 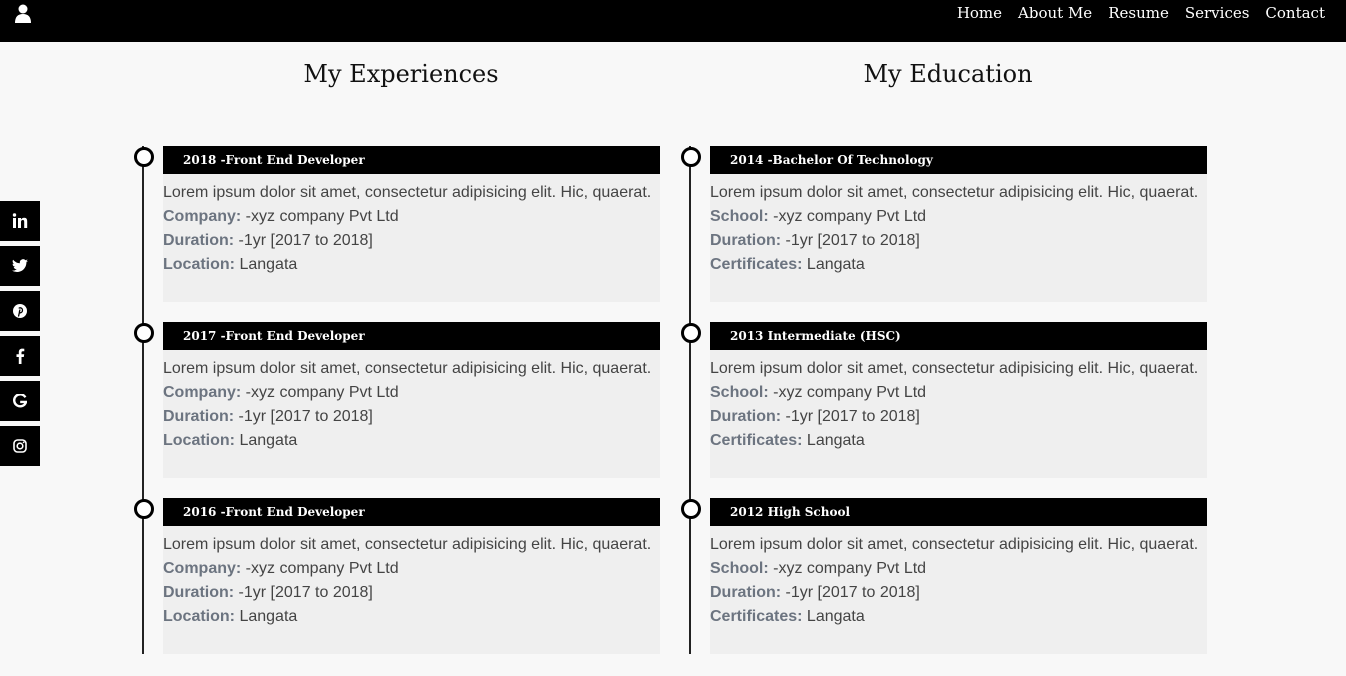 I want to click on linkedin-button, so click(x=20, y=221).